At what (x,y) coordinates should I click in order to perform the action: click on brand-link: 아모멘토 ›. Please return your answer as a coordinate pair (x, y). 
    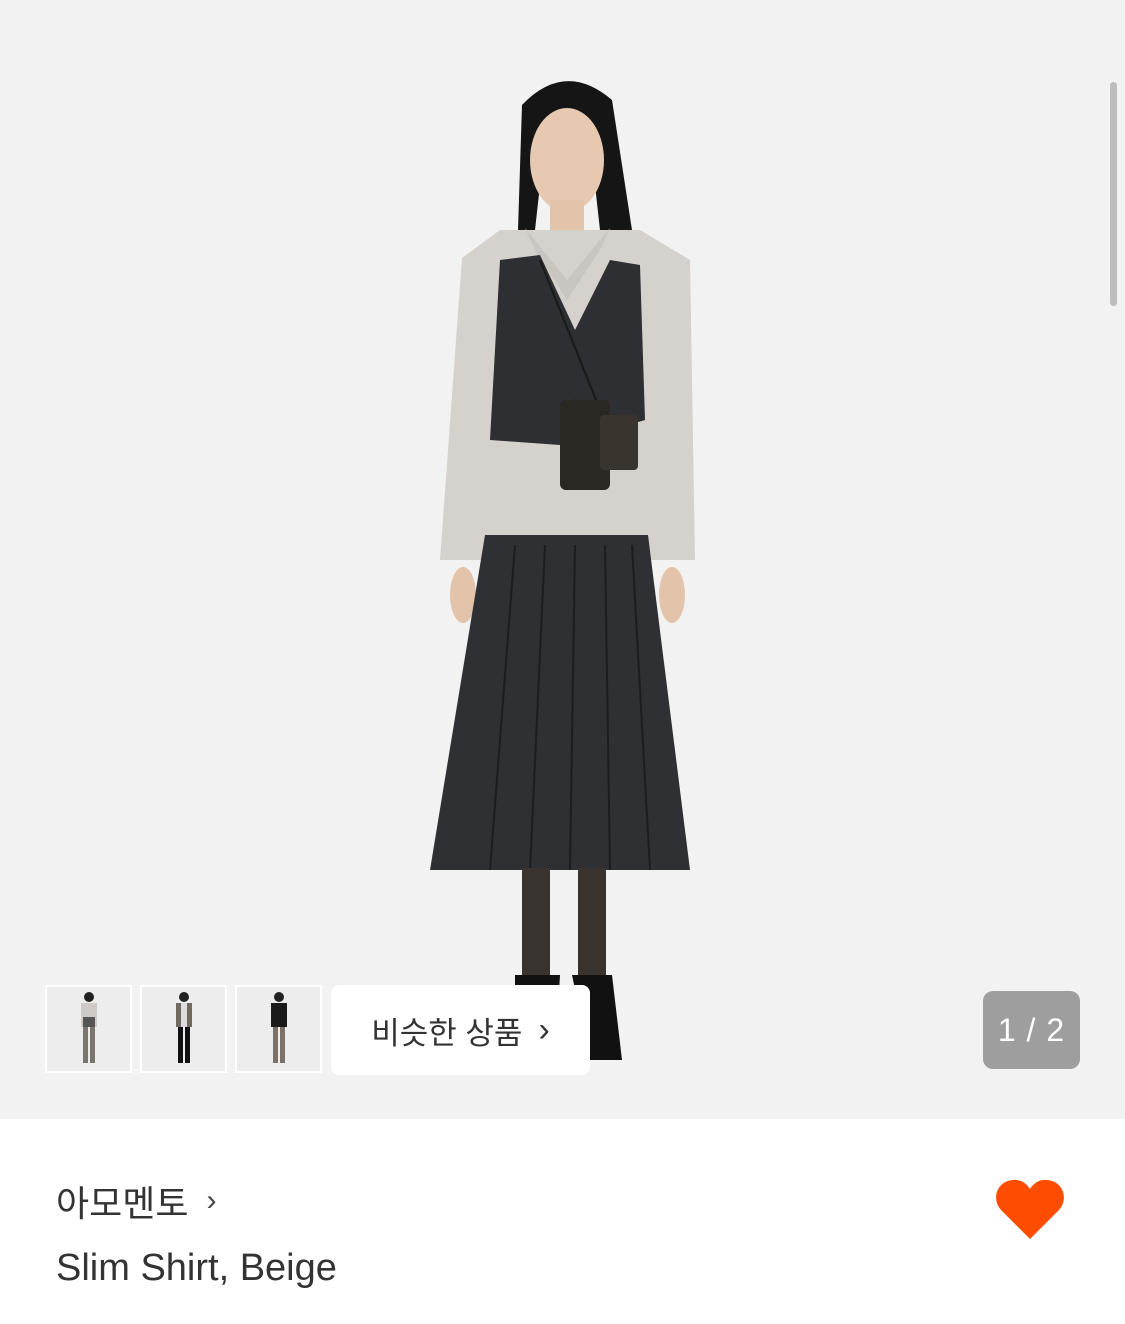
    Looking at the image, I should click on (136, 1201).